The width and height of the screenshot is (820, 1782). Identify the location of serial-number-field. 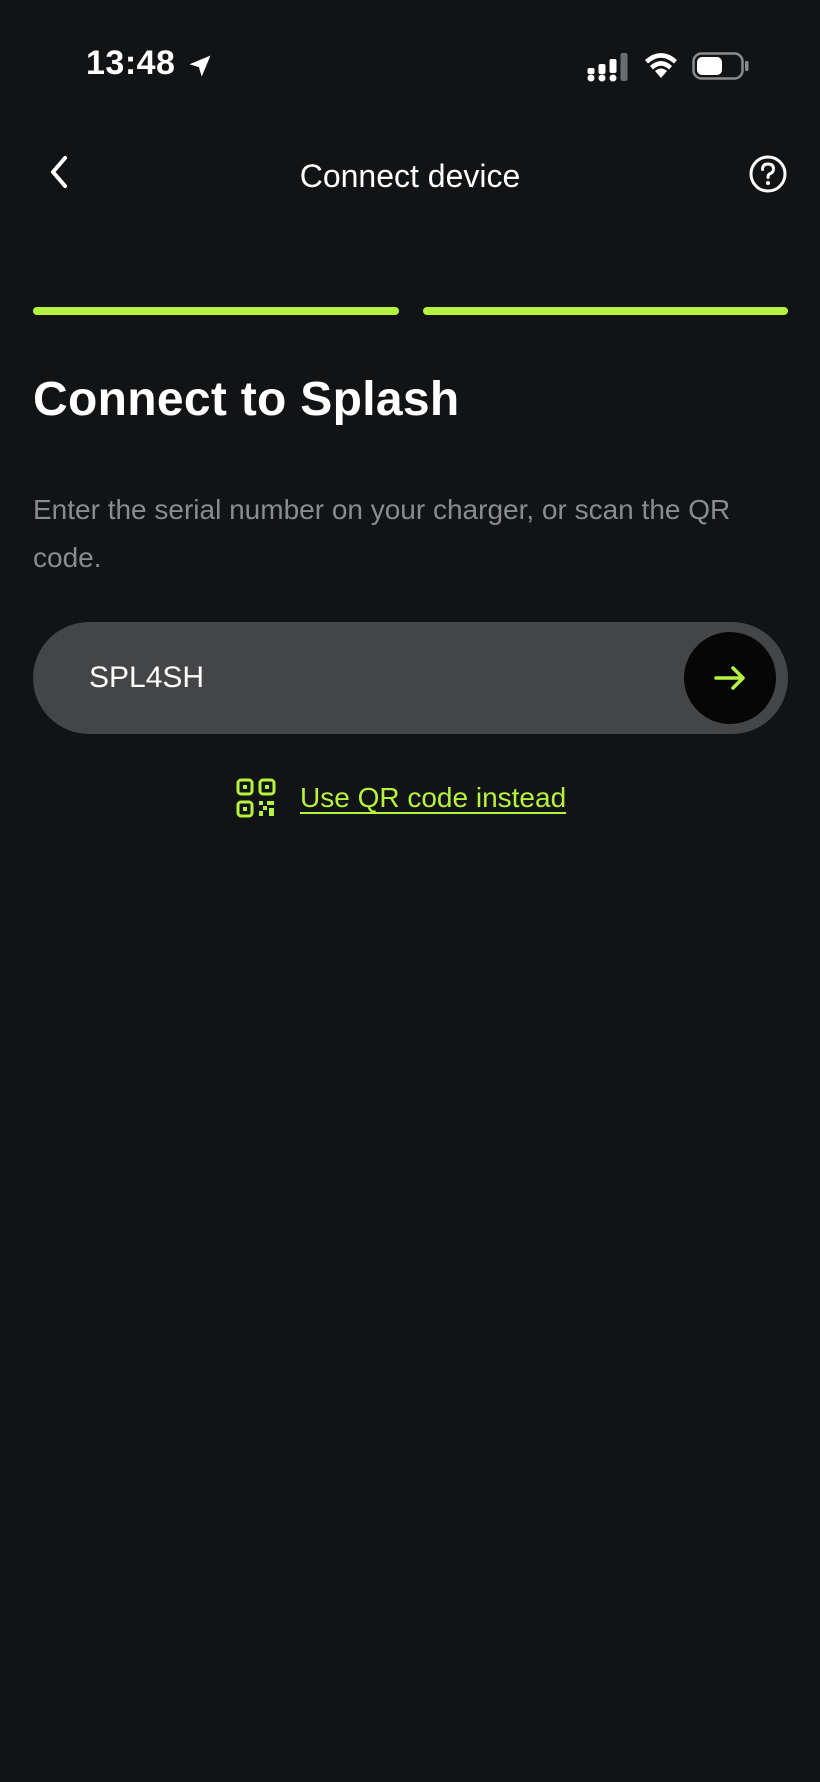
(410, 678).